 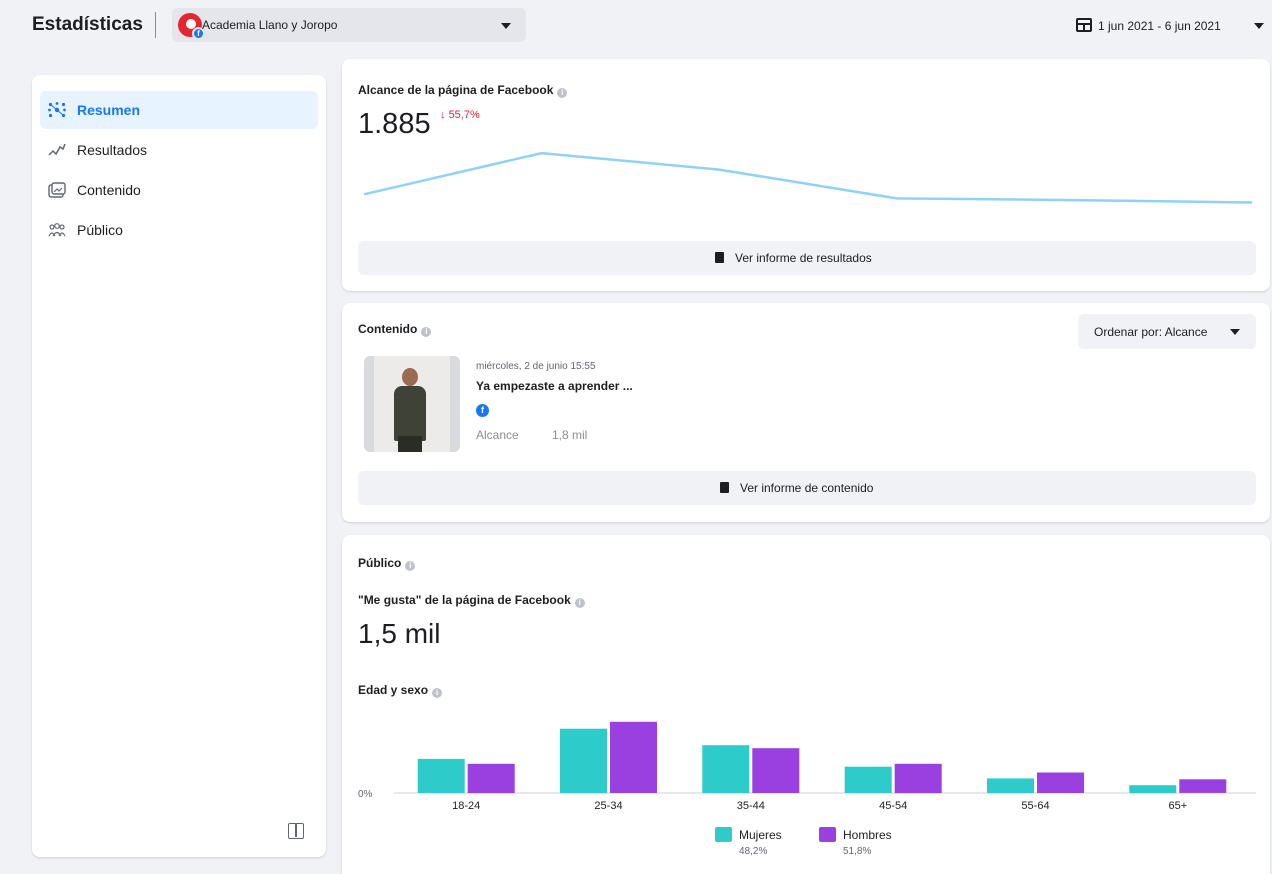 I want to click on reach-series-line, so click(x=808, y=177).